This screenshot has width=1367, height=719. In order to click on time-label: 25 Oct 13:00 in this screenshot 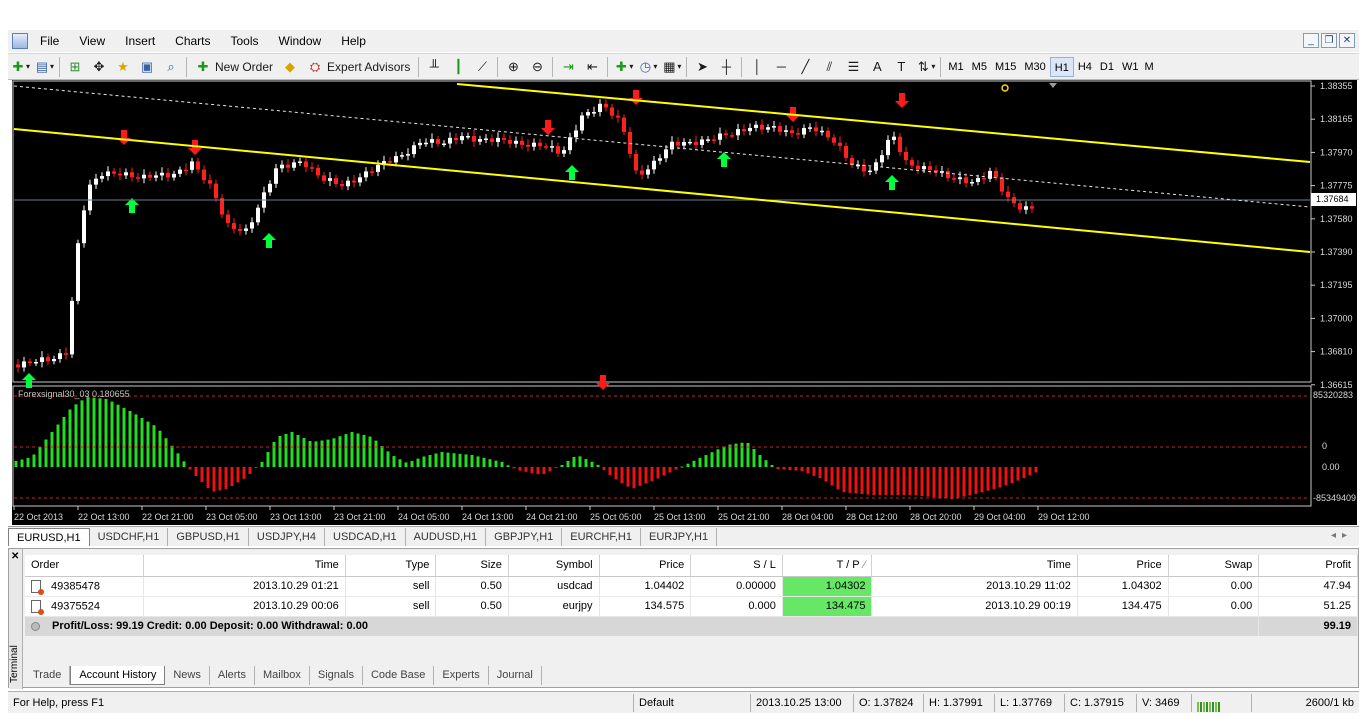, I will do `click(680, 517)`.